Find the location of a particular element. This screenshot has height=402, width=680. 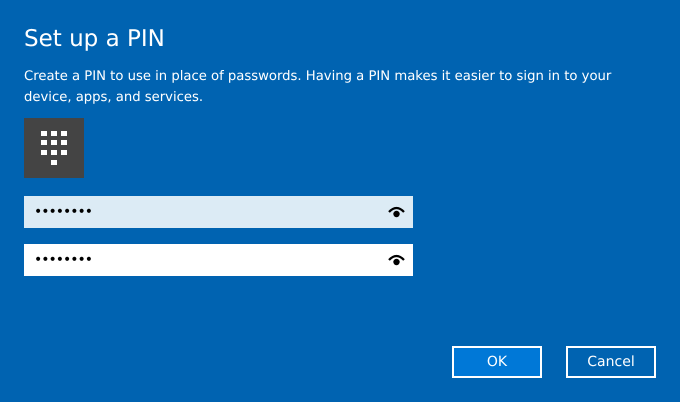

dialog-button: Cancel is located at coordinates (611, 362).